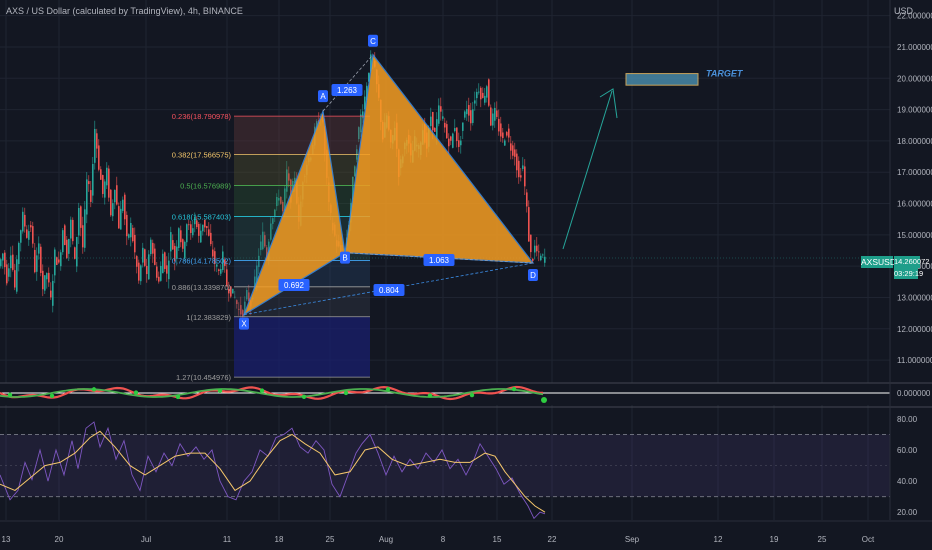 This screenshot has width=932, height=550. What do you see at coordinates (497, 539) in the screenshot?
I see `time-tick-label: 15` at bounding box center [497, 539].